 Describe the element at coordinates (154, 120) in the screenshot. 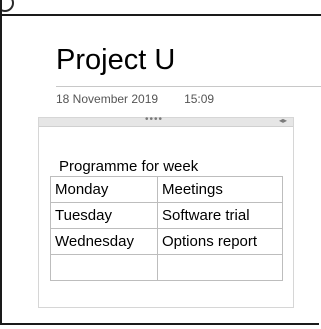

I see `drag-handle-icon: ••••` at that location.